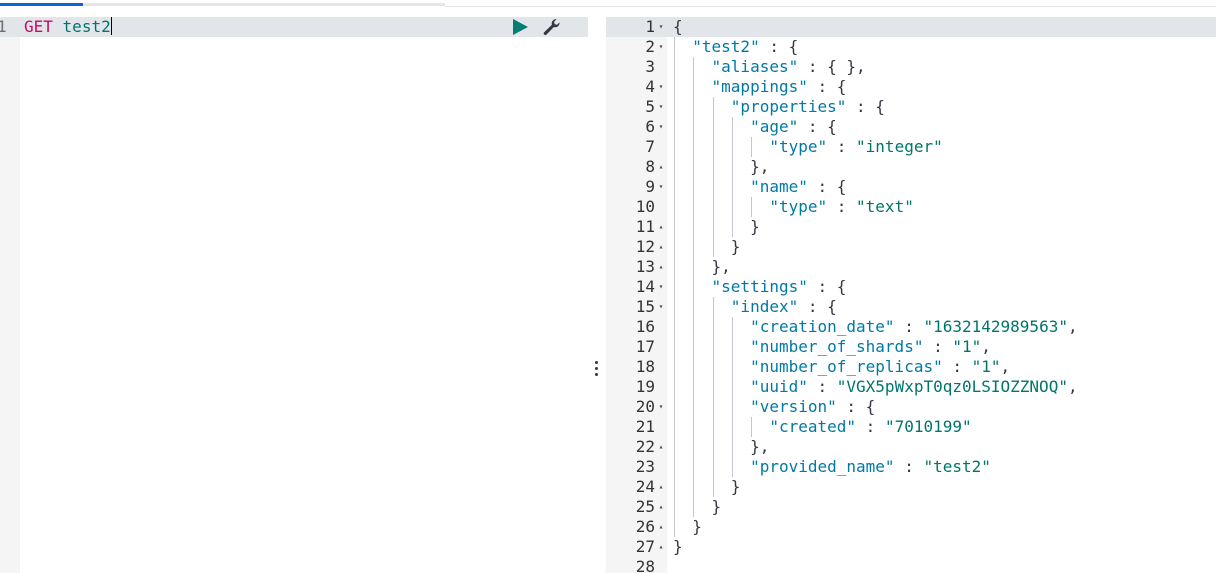  Describe the element at coordinates (645, 446) in the screenshot. I see `line-number: 22` at that location.